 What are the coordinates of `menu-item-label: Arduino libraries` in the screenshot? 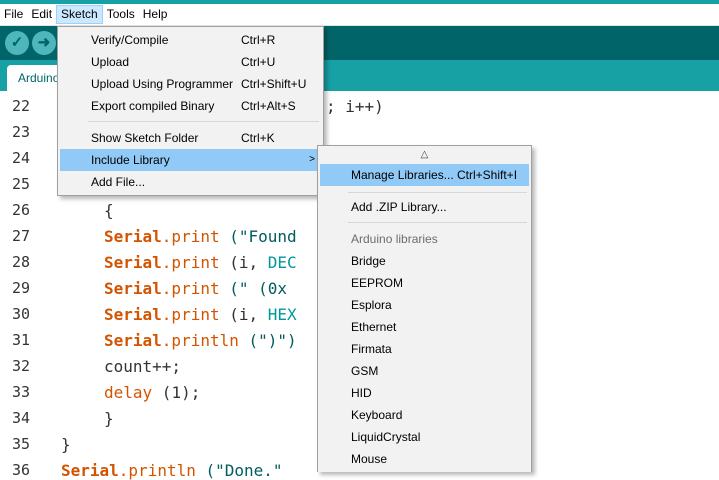 It's located at (394, 239).